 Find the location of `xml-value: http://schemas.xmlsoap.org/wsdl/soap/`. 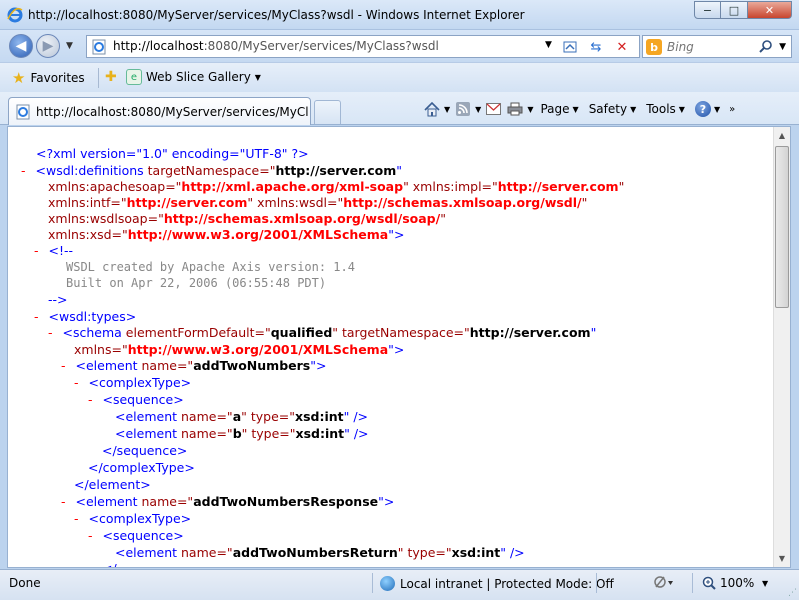

xml-value: http://schemas.xmlsoap.org/wsdl/soap/ is located at coordinates (302, 218).